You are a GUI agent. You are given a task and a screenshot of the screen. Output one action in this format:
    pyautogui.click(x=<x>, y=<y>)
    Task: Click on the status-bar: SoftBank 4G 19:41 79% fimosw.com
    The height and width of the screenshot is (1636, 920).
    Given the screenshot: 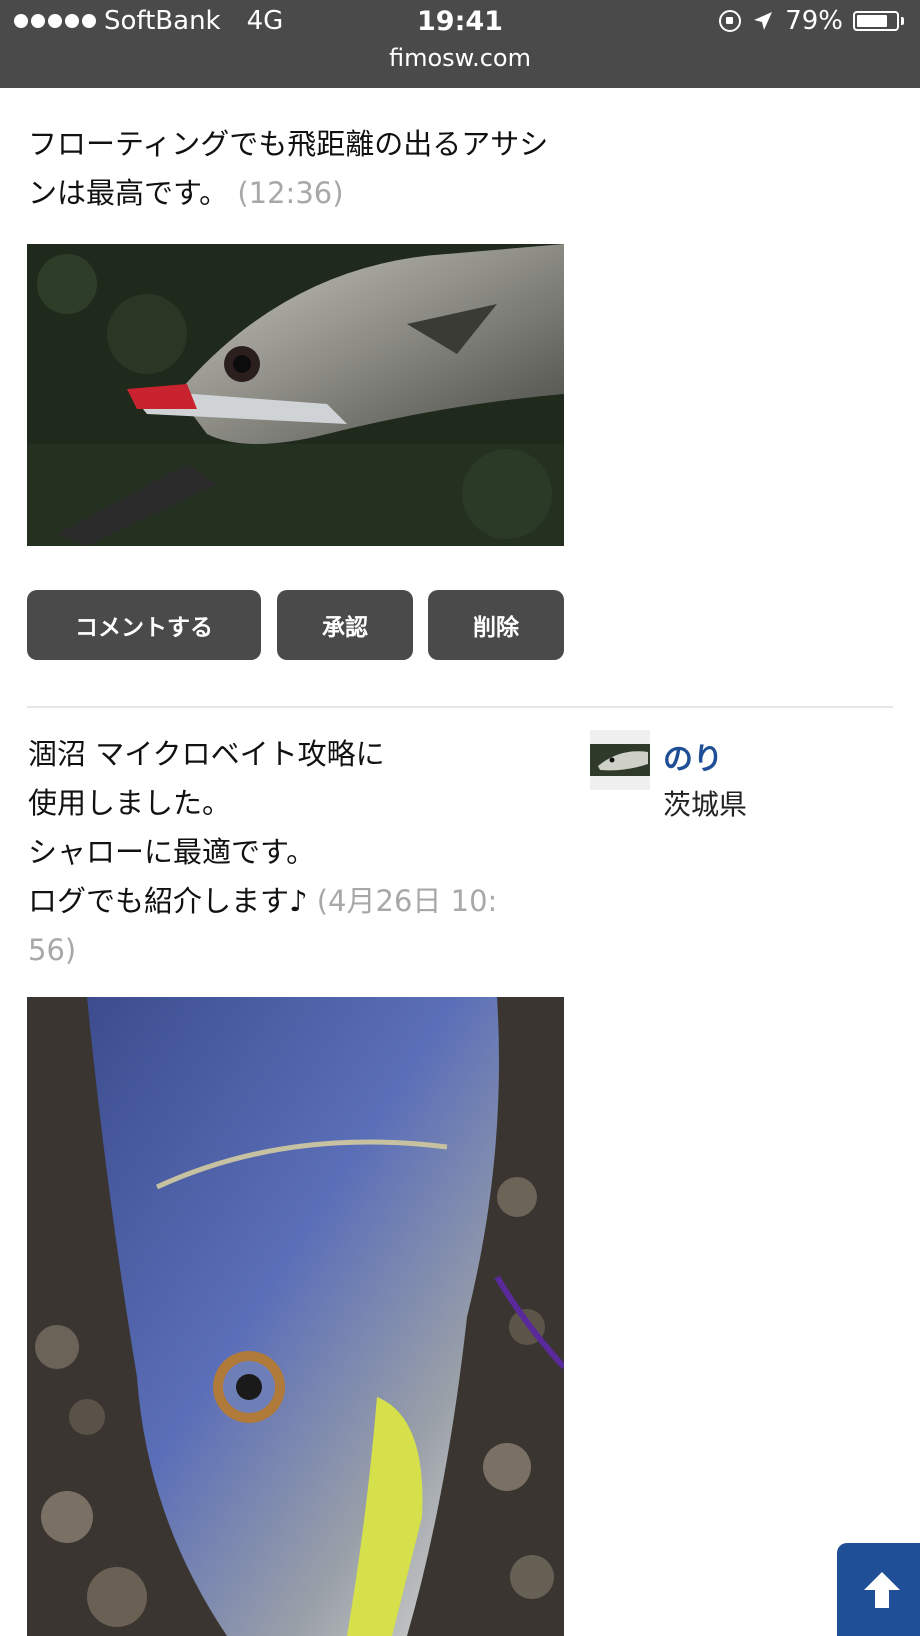 What is the action you would take?
    pyautogui.click(x=460, y=44)
    